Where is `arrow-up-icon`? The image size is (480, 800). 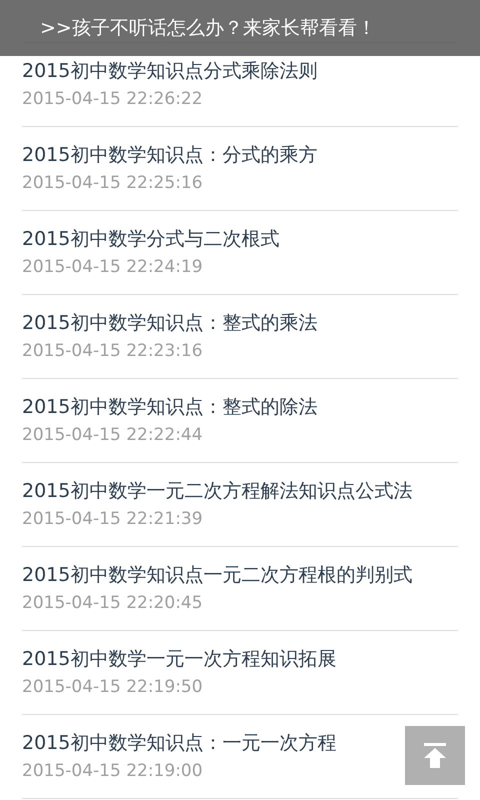 arrow-up-icon is located at coordinates (435, 755).